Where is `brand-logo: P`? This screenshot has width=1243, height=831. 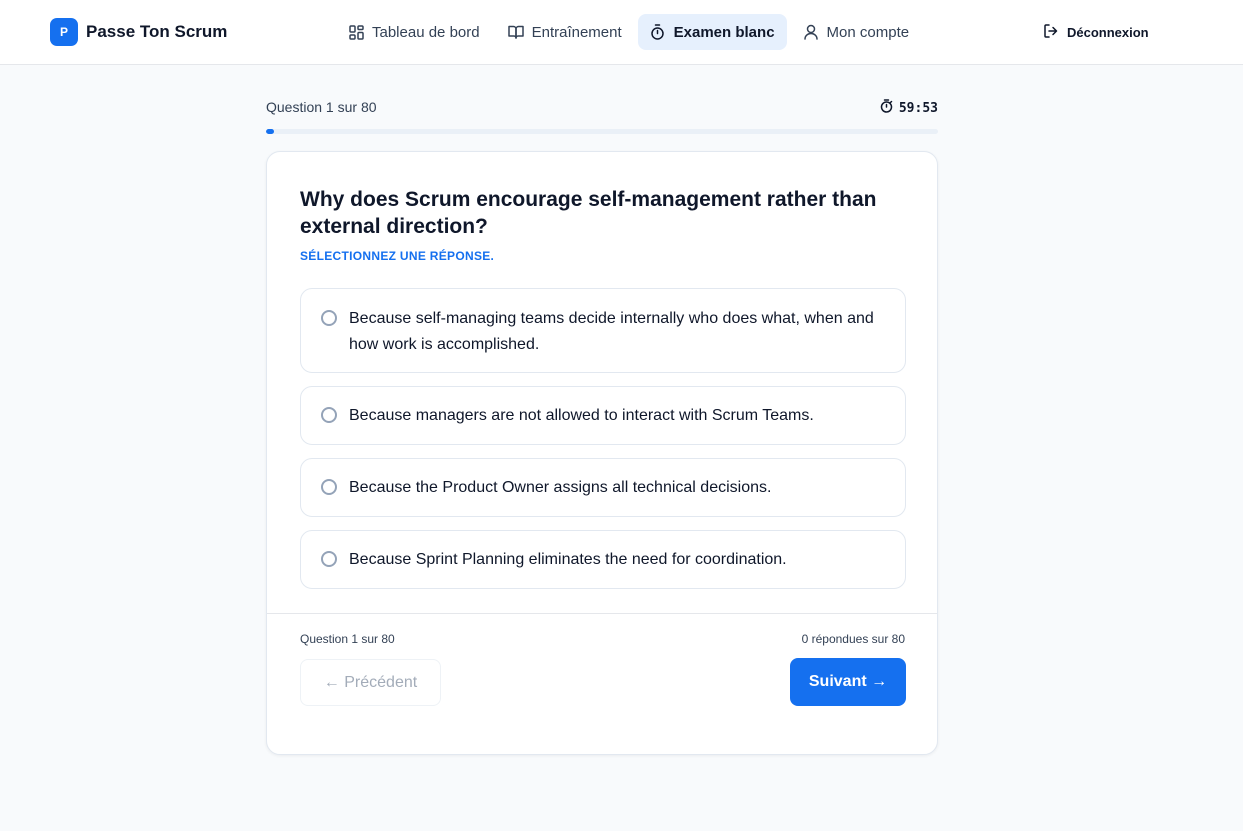 brand-logo: P is located at coordinates (64, 32).